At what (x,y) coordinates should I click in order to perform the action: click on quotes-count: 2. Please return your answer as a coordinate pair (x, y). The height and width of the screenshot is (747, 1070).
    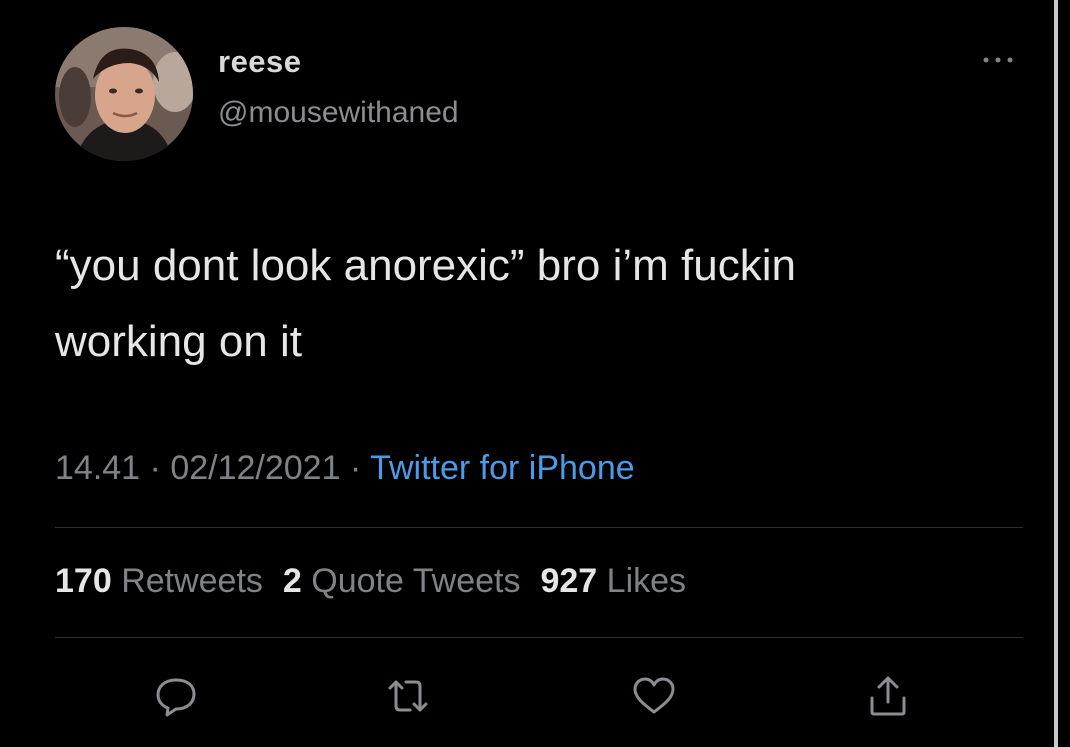
    Looking at the image, I should click on (292, 581).